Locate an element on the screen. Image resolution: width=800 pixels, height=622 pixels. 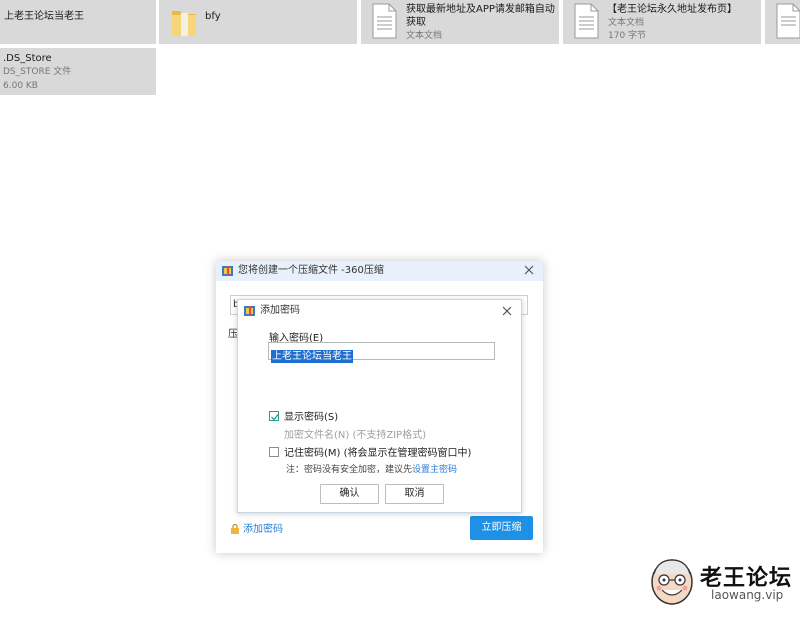
password-note: 注：密码没有安全加密，建议先设置主密码 is located at coordinates (371, 468).